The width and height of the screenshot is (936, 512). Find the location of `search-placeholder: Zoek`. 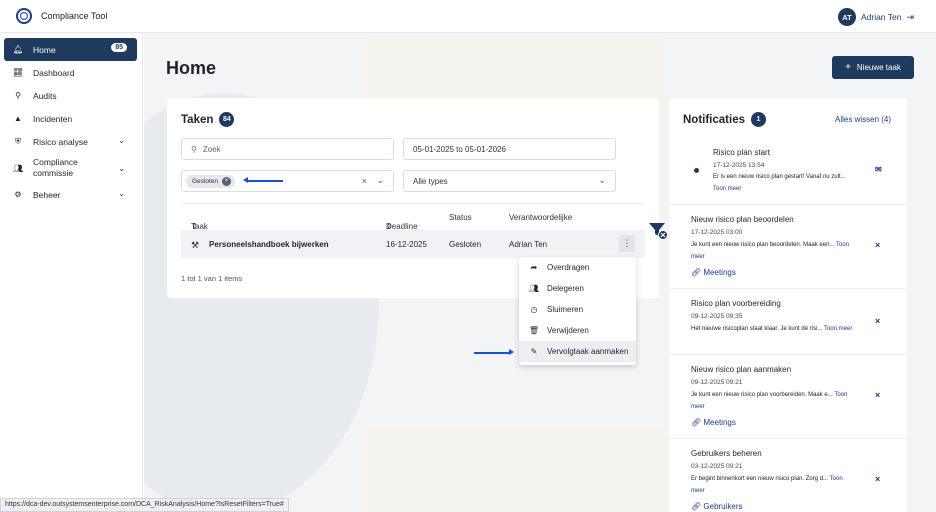

search-placeholder: Zoek is located at coordinates (211, 149).